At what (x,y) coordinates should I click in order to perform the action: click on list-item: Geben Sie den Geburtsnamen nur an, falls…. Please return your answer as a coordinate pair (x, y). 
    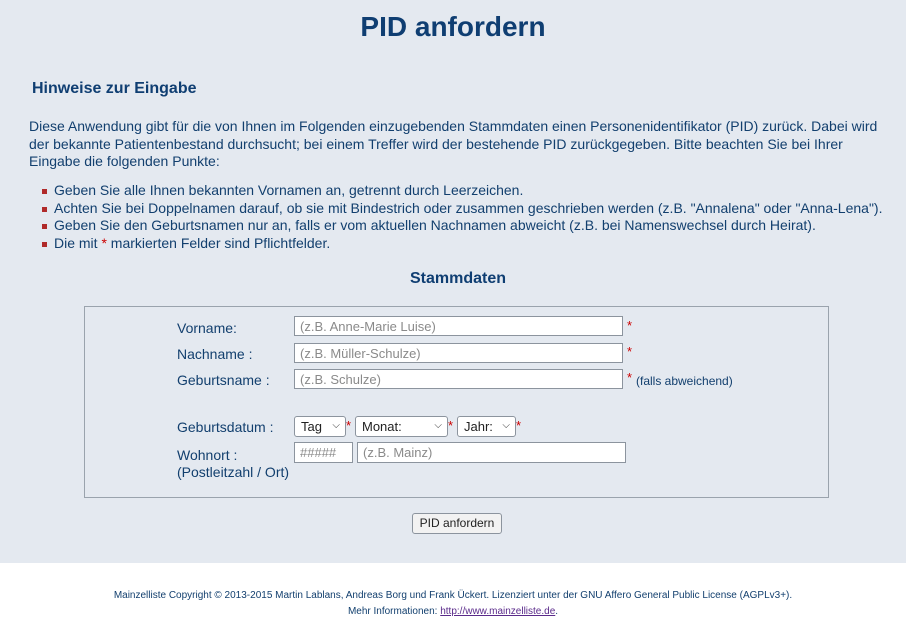
    Looking at the image, I should click on (461, 226).